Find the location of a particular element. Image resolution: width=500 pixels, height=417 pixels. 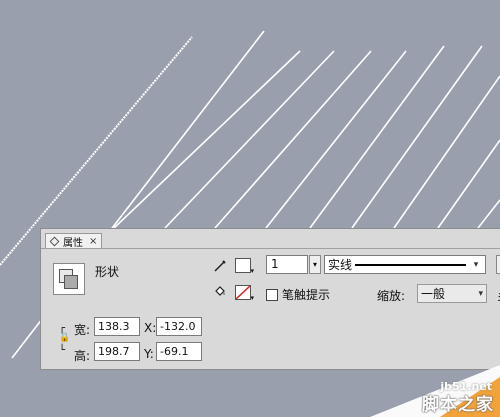

watermark-name: 脚本之家 is located at coordinates (458, 405).